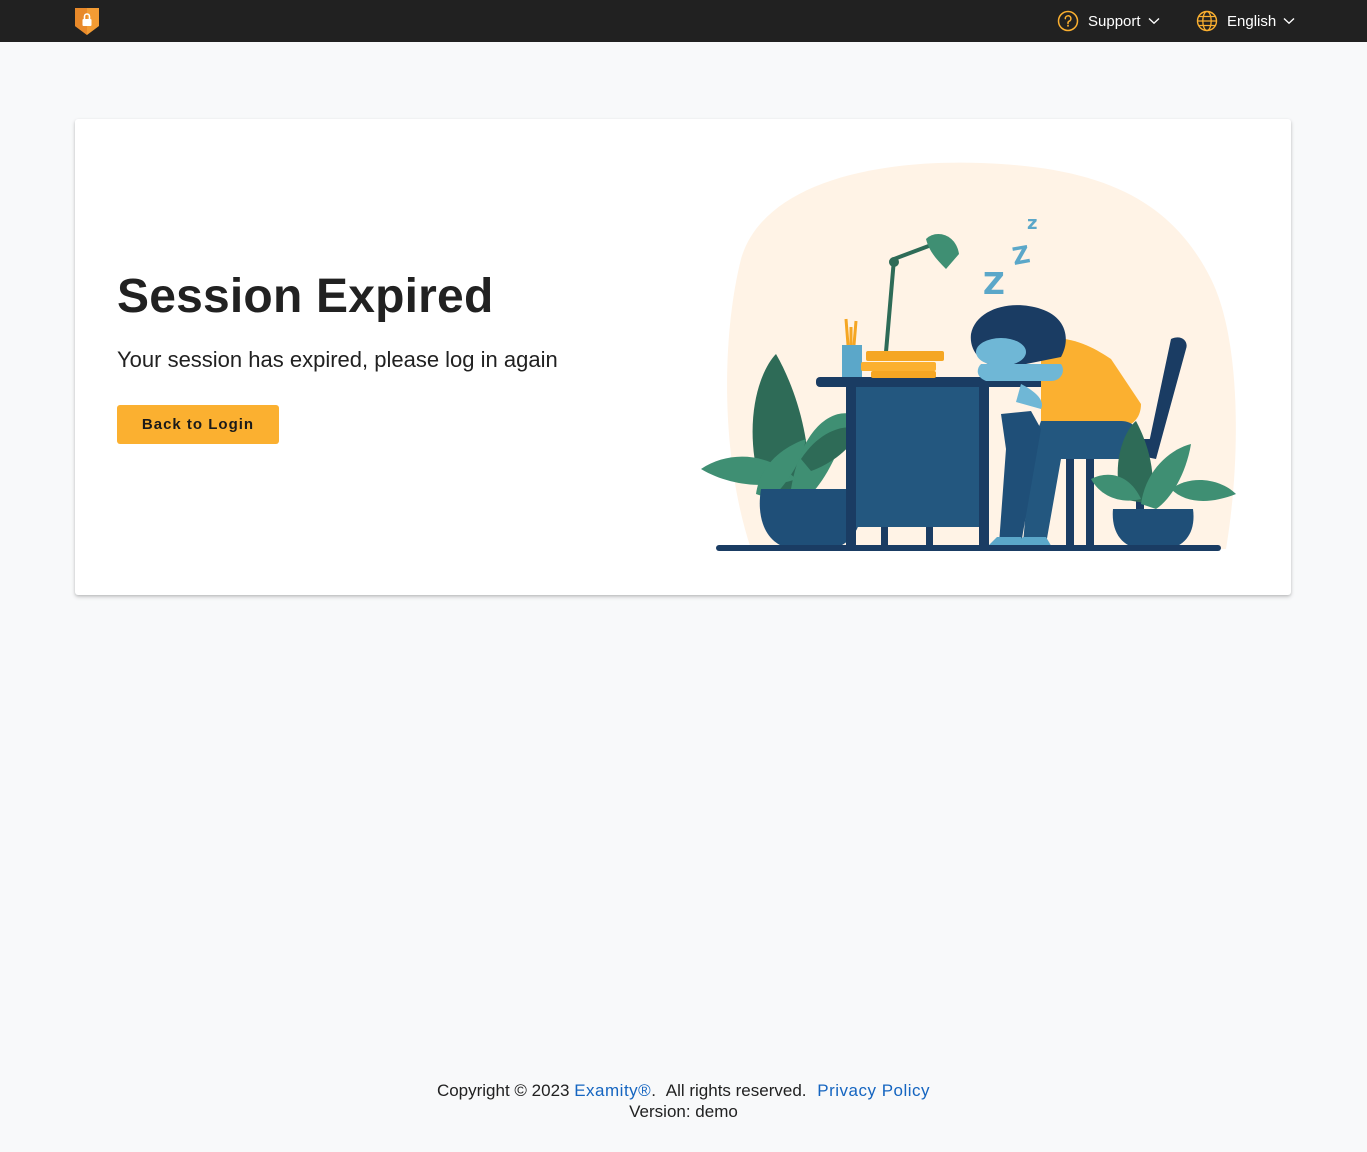  What do you see at coordinates (736, 1090) in the screenshot?
I see `rights-text: All rights reserved.` at bounding box center [736, 1090].